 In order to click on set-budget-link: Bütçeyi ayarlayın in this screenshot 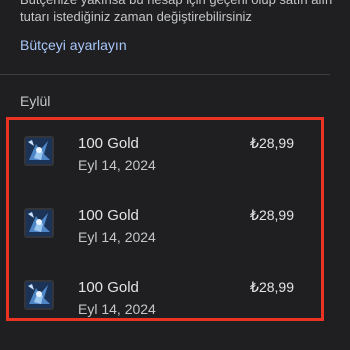, I will do `click(73, 45)`.